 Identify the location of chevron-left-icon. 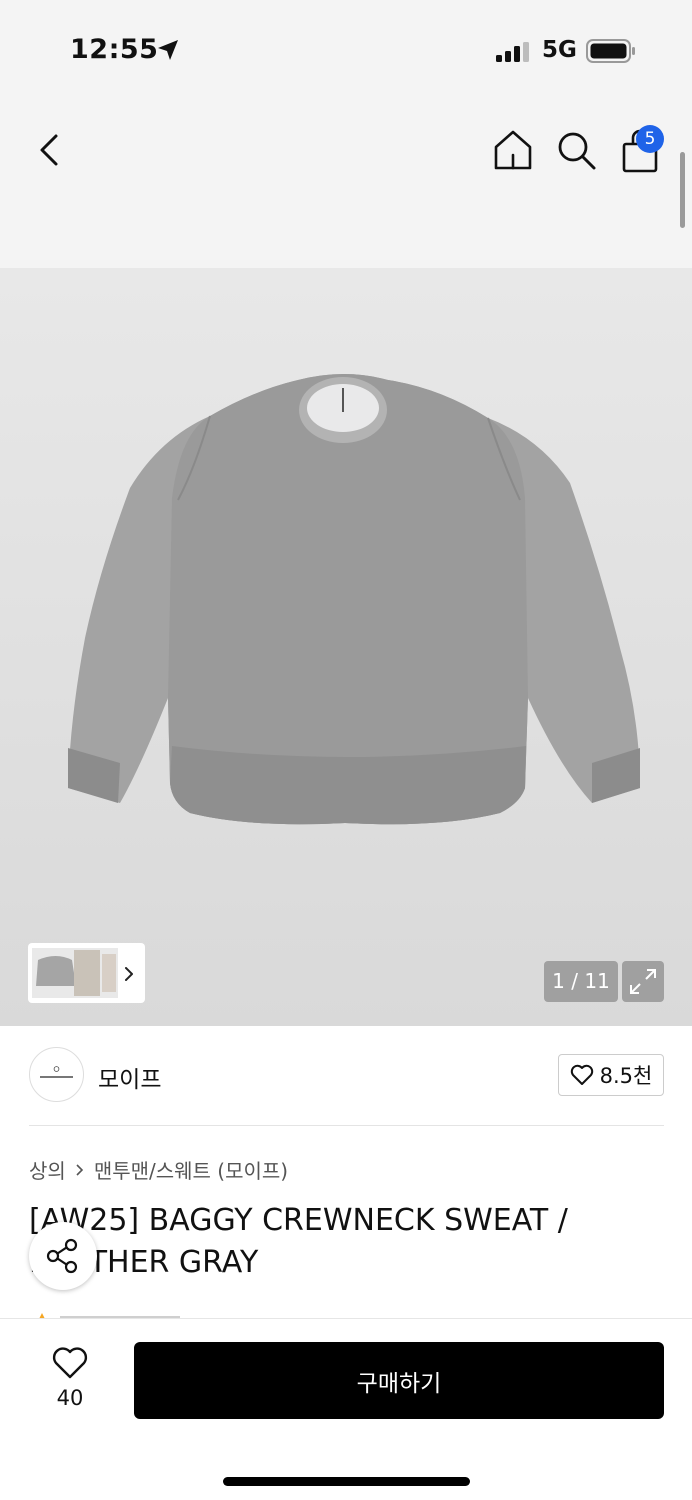
(50, 150).